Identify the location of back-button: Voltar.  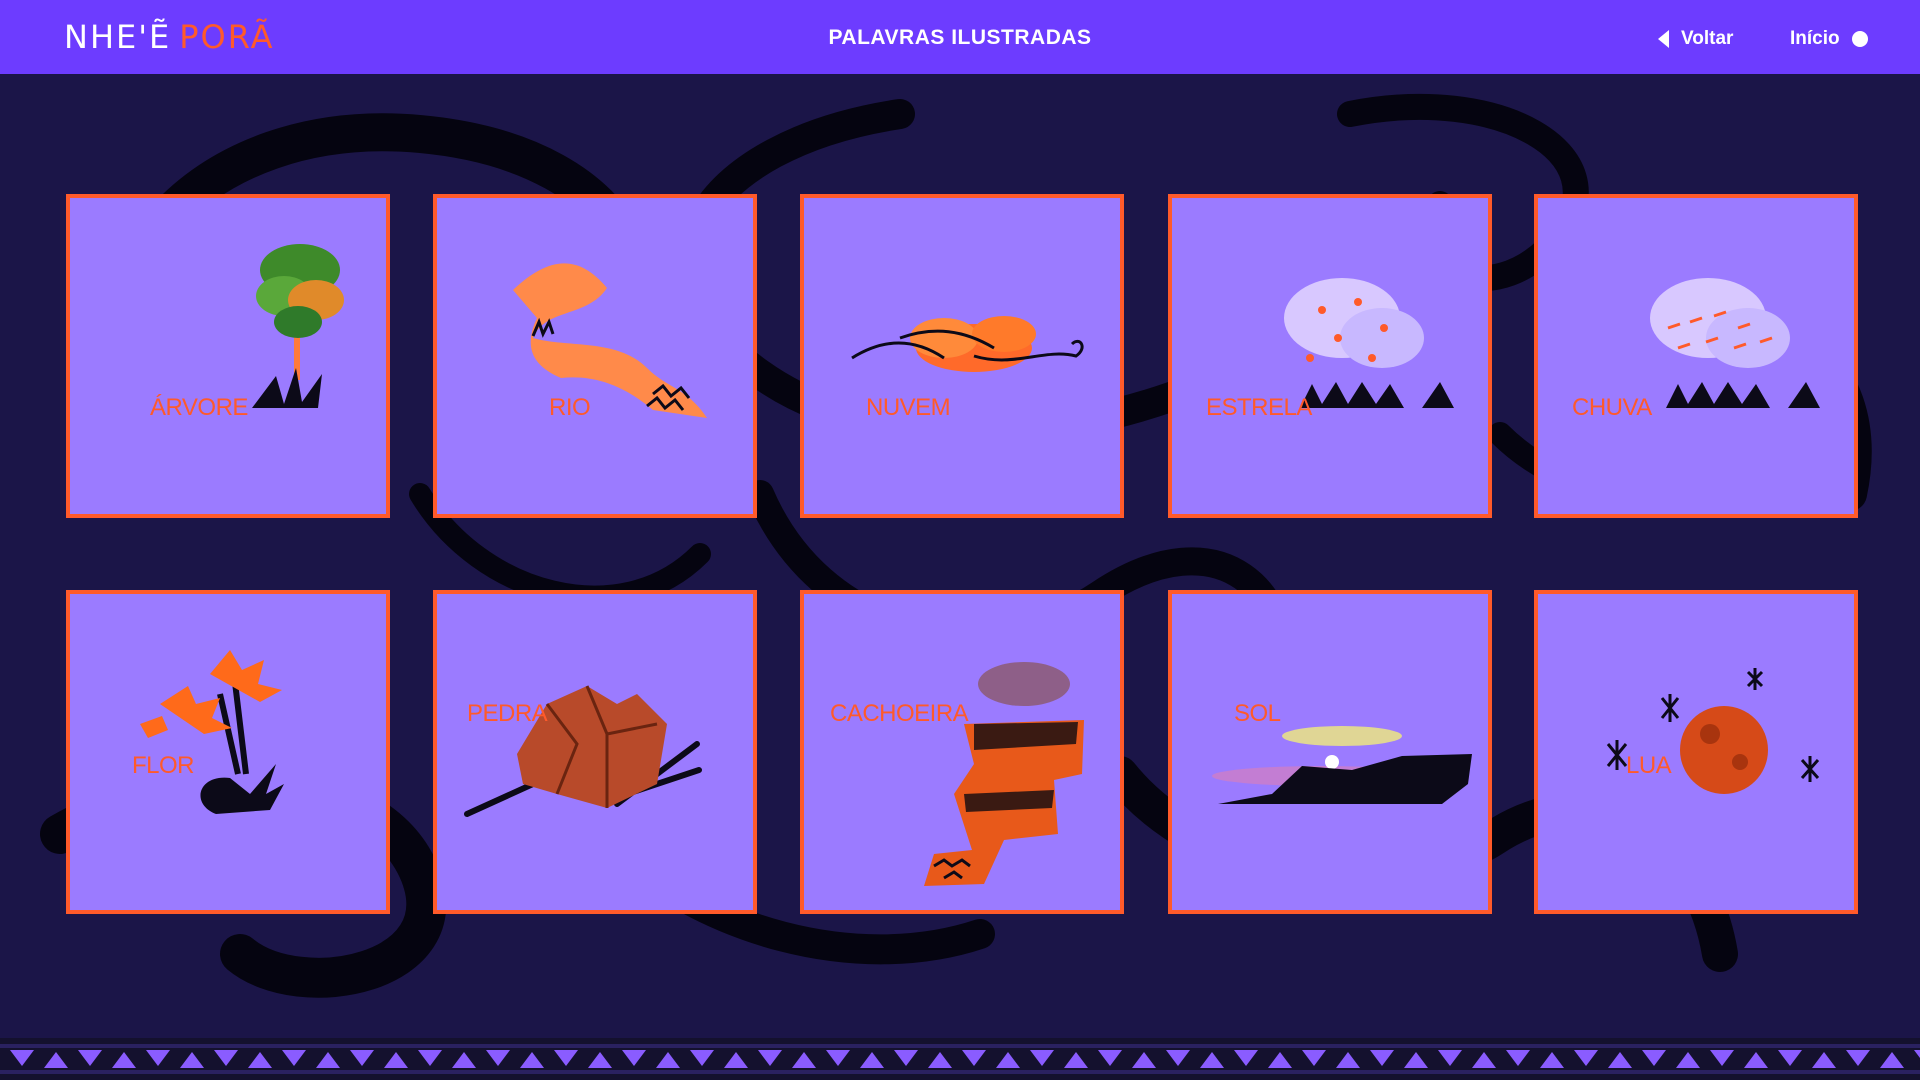
(1695, 39).